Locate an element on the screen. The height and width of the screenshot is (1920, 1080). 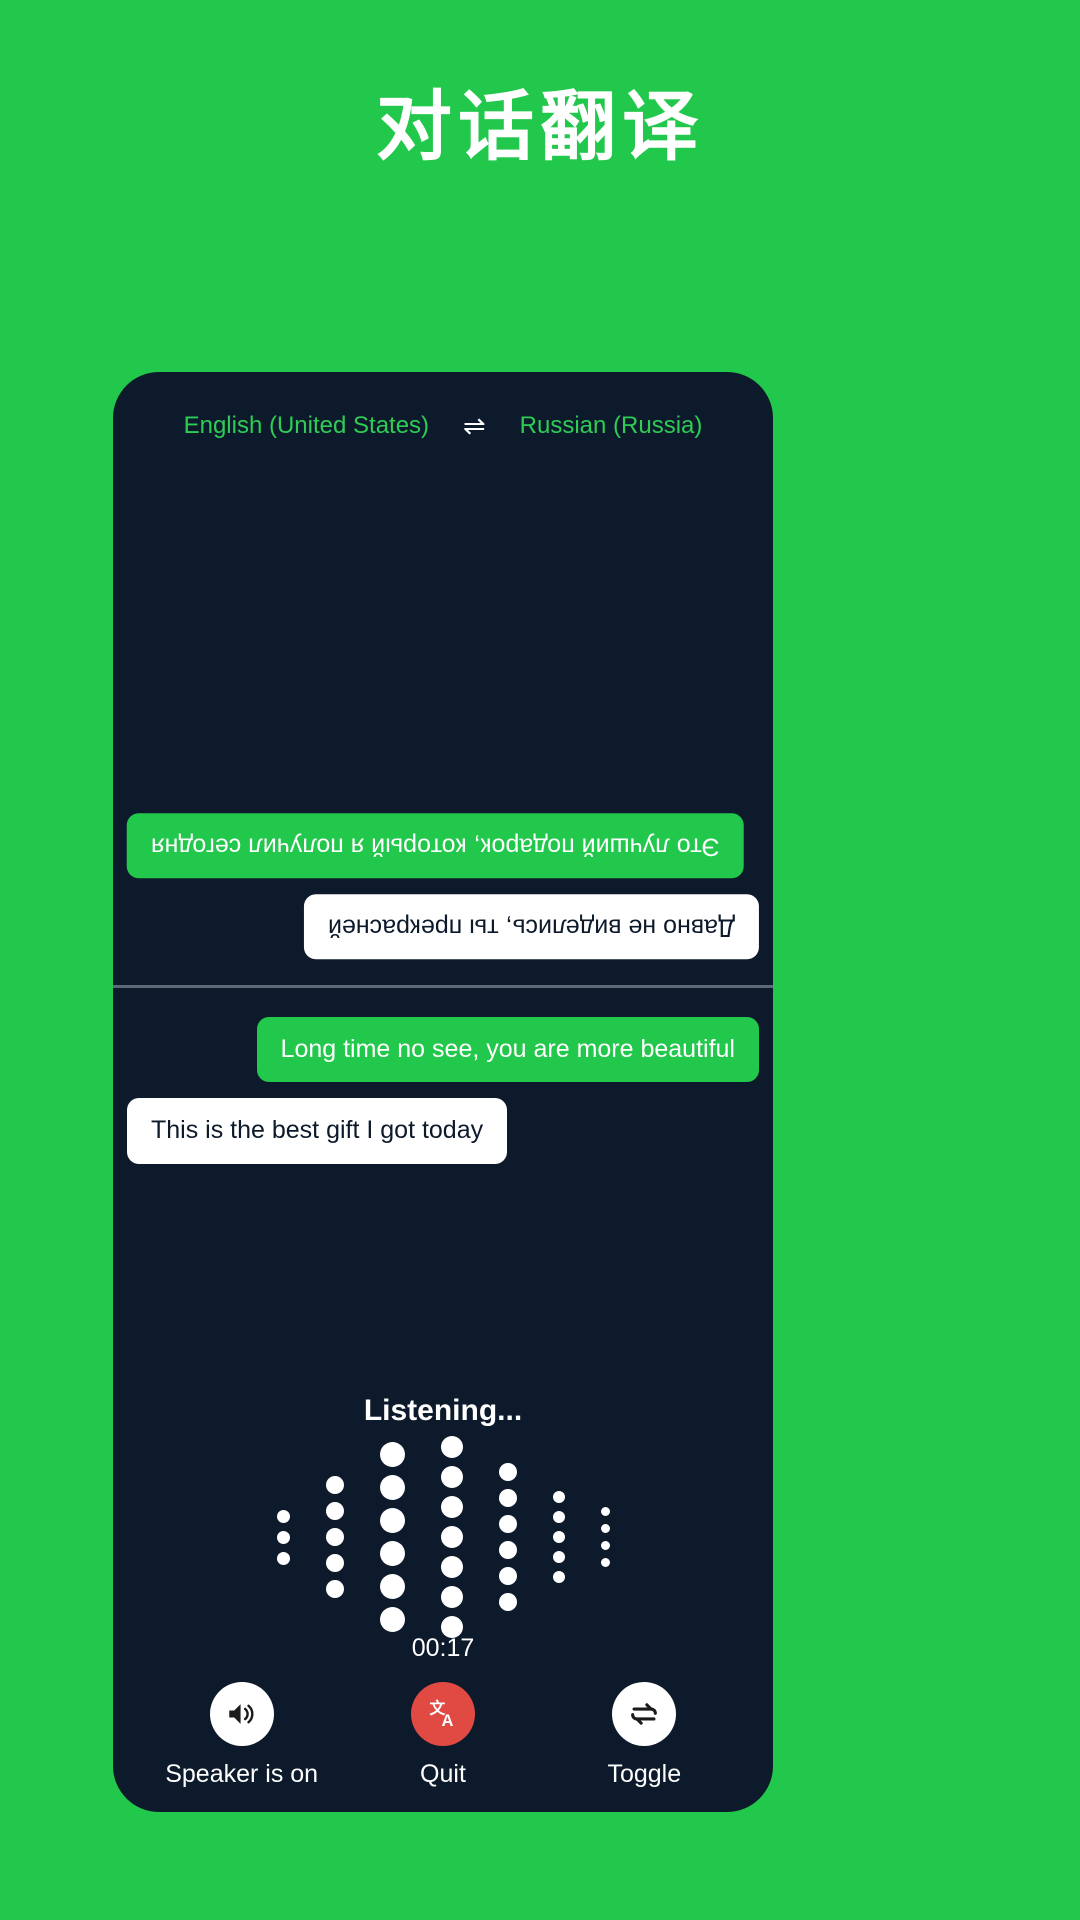
message-bubble: This is the best gift I got today is located at coordinates (317, 1131).